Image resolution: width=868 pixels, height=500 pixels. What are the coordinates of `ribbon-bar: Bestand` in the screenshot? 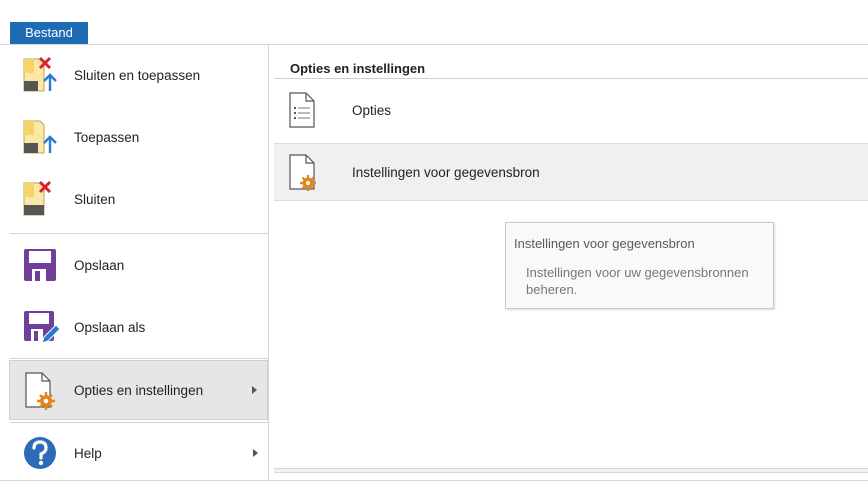 It's located at (434, 22).